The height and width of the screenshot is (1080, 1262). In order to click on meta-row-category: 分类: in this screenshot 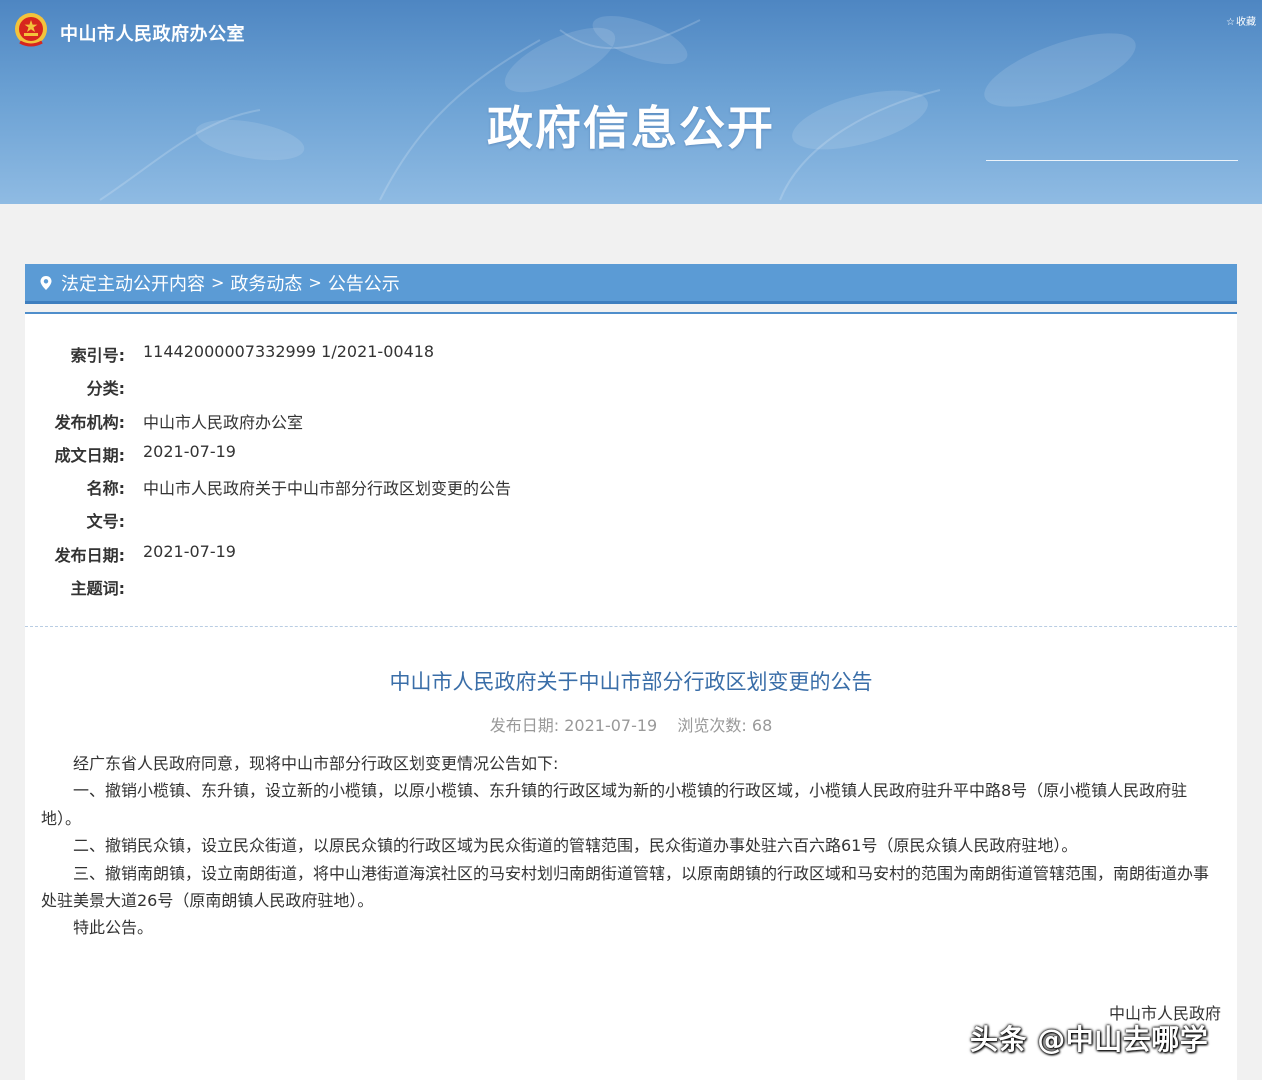, I will do `click(631, 387)`.